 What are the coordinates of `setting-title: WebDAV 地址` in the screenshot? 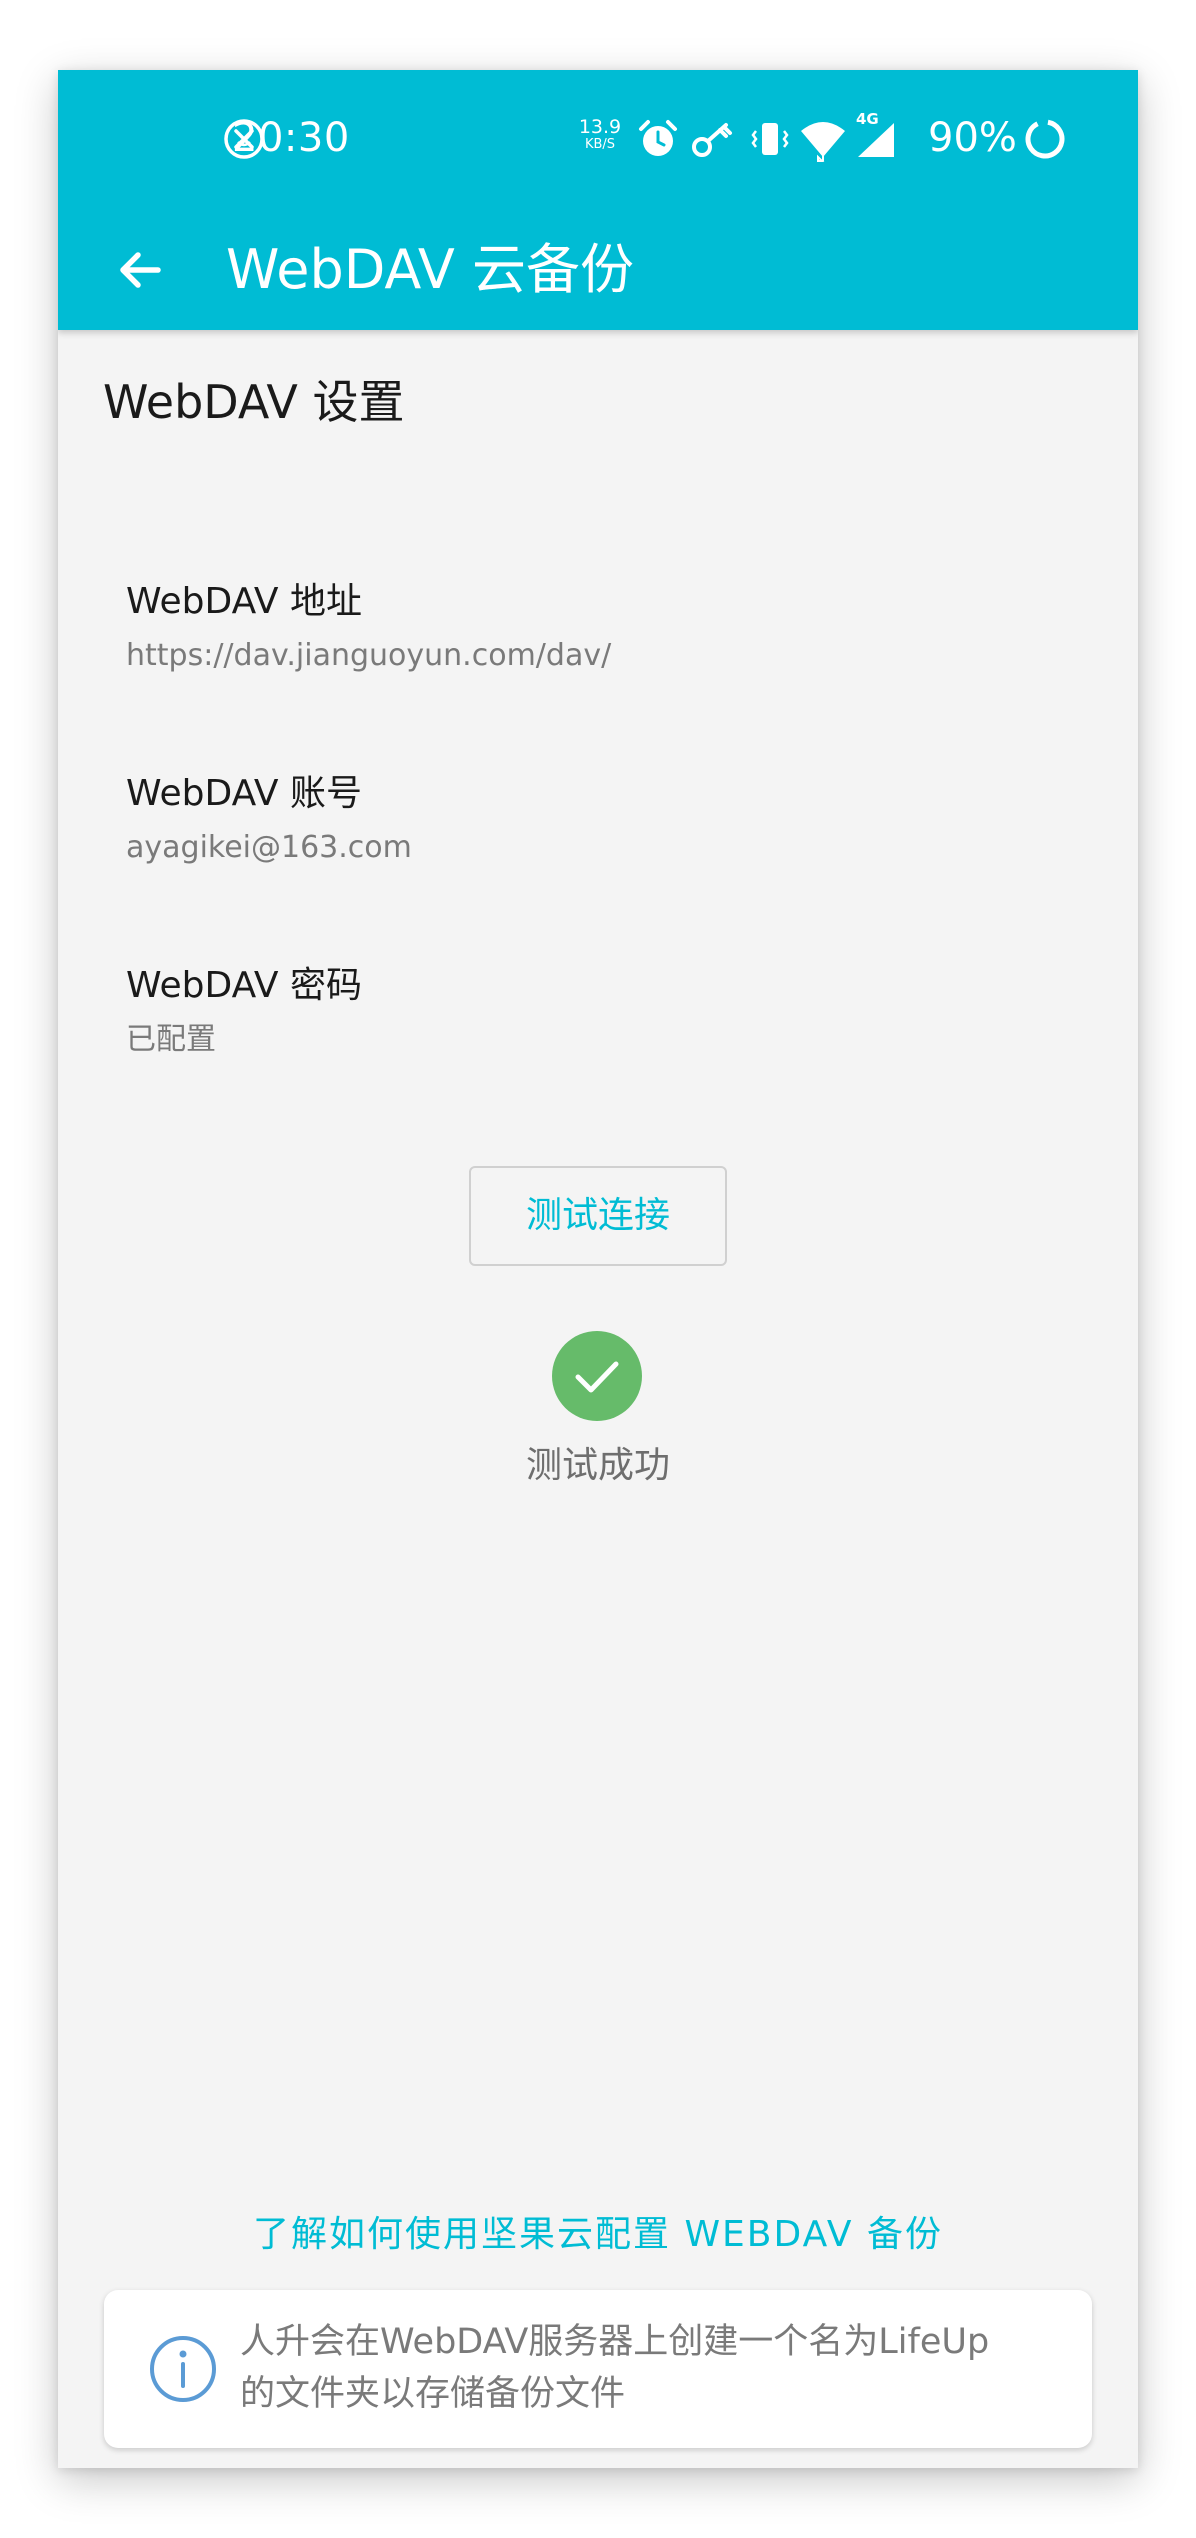 It's located at (244, 601).